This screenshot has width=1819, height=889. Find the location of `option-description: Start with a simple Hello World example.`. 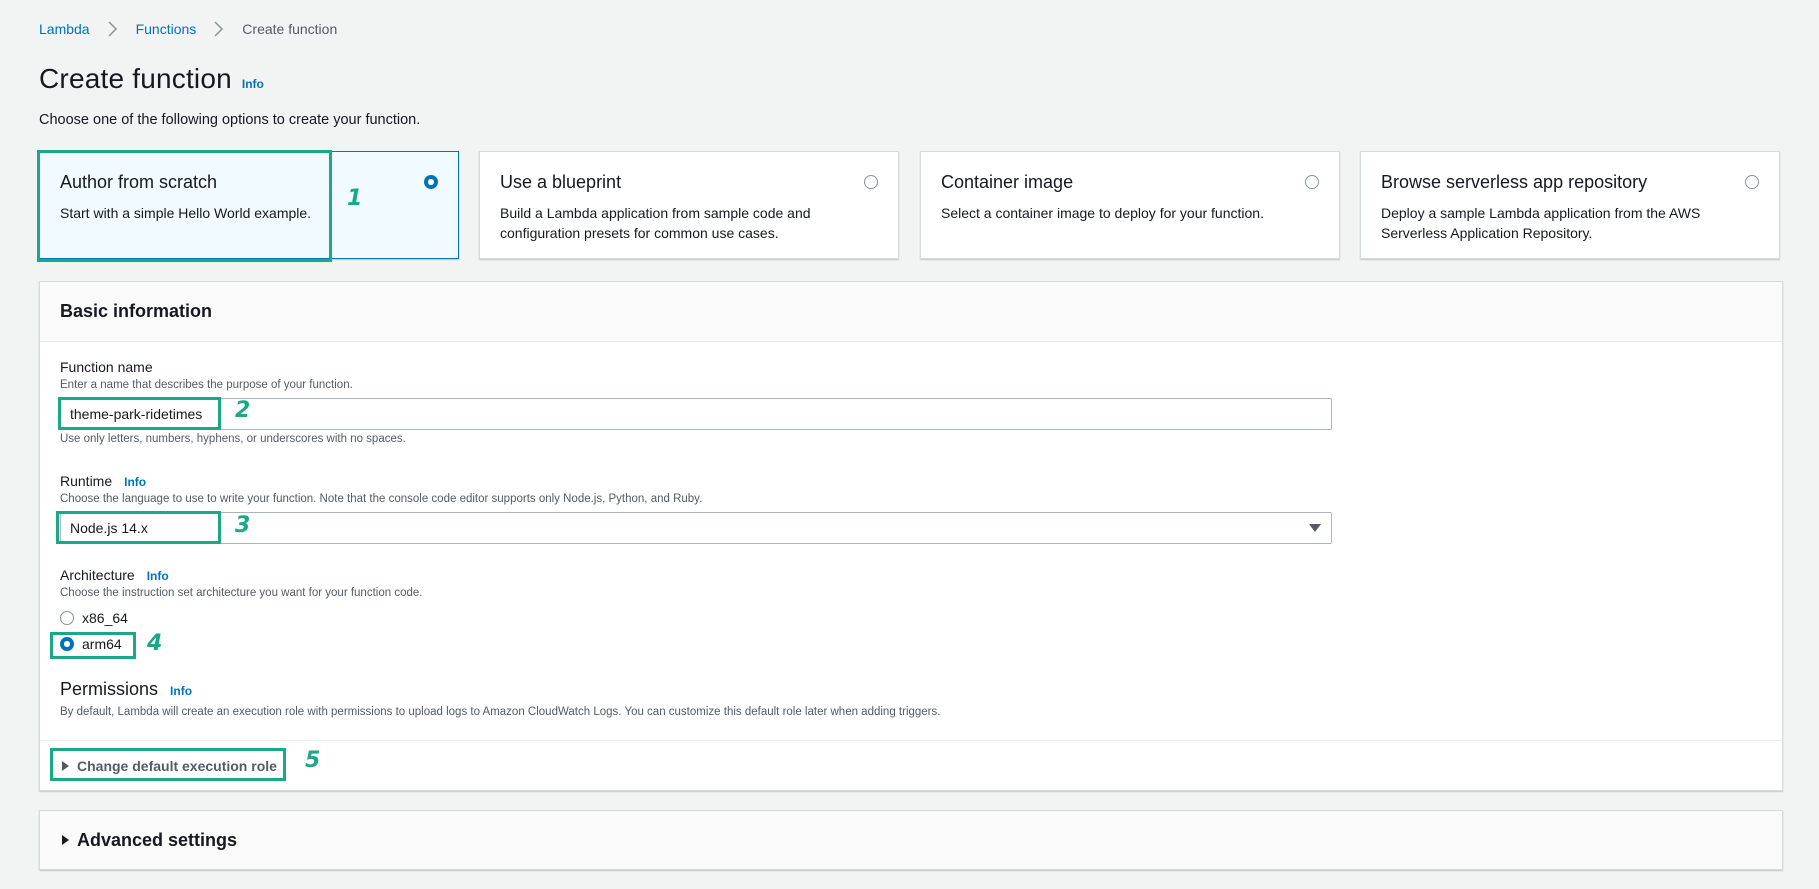

option-description: Start with a simple Hello World example. is located at coordinates (186, 213).